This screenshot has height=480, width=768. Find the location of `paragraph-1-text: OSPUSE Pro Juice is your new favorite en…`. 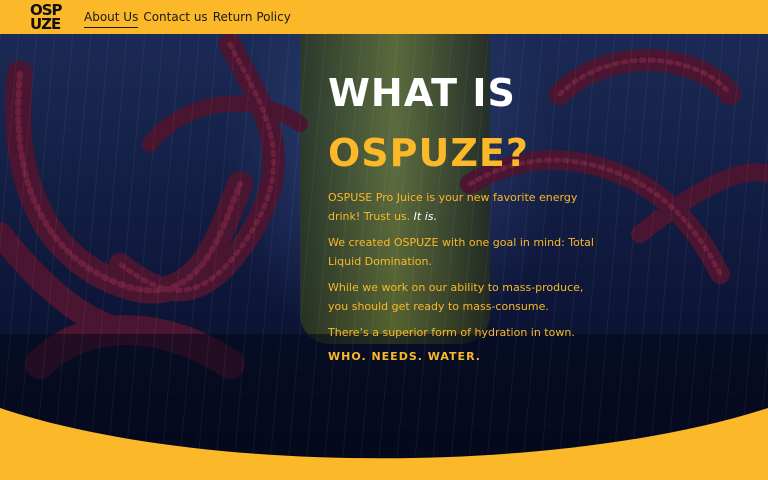

paragraph-1-text: OSPUSE Pro Juice is your new favorite en… is located at coordinates (453, 207).